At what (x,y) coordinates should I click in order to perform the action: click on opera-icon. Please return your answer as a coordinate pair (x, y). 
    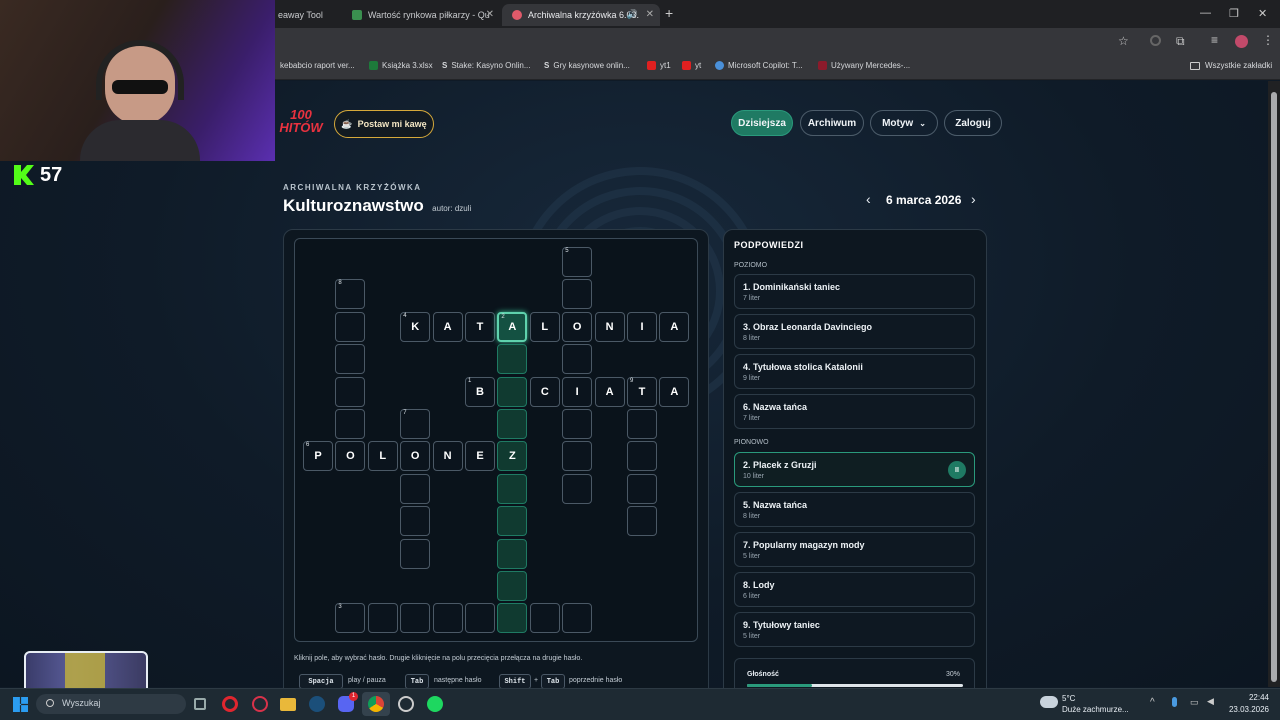
    Looking at the image, I should click on (230, 704).